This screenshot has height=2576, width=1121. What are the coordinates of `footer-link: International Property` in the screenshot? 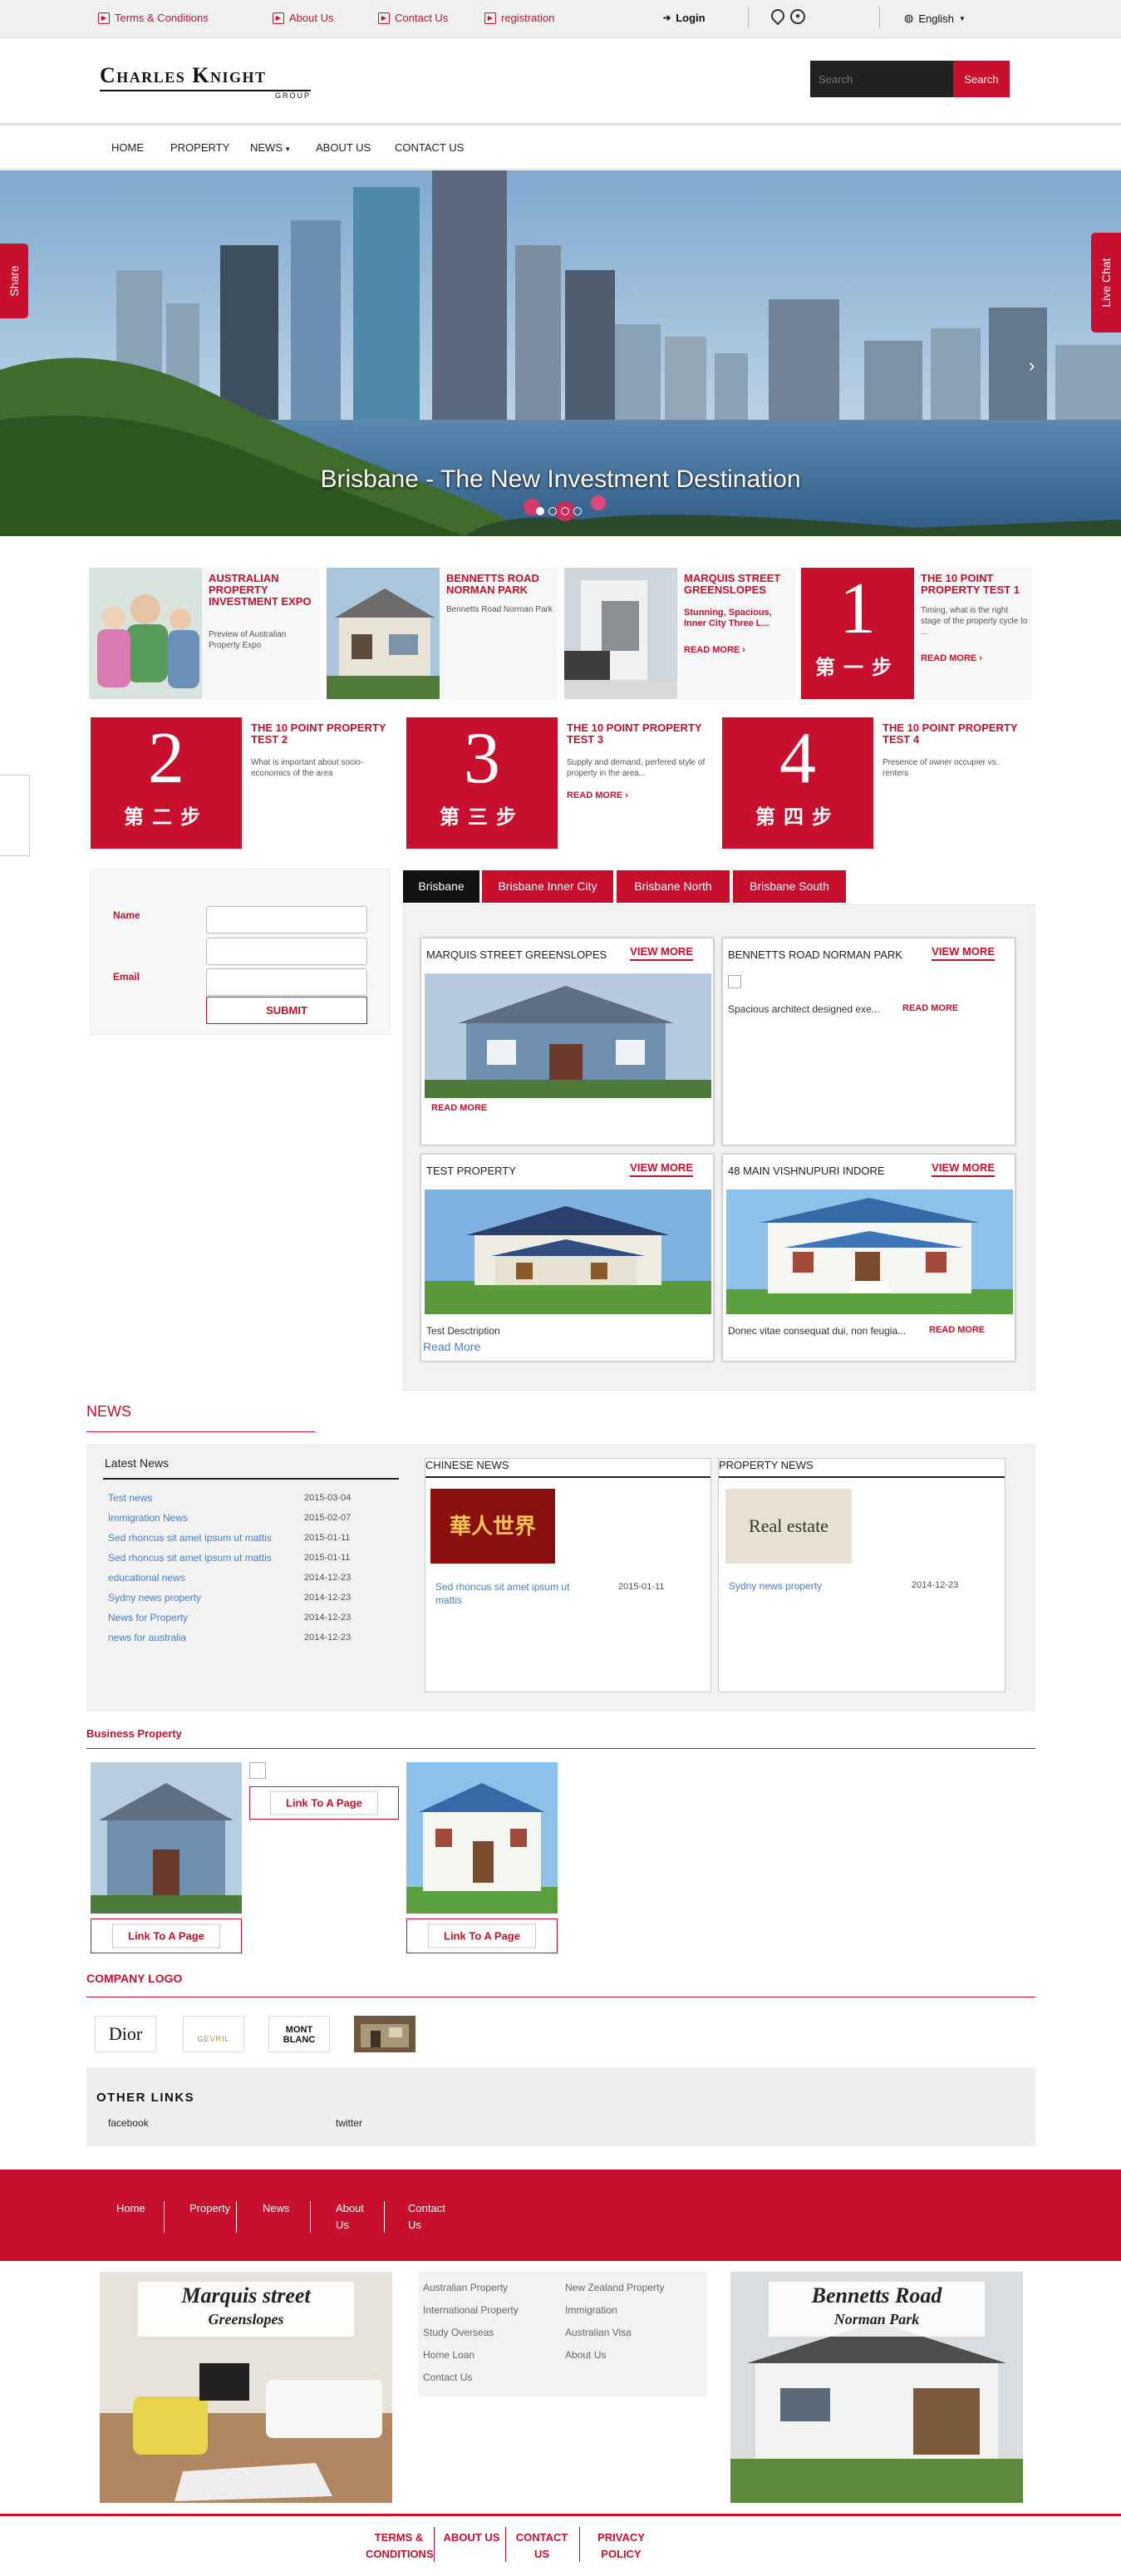 It's located at (471, 2310).